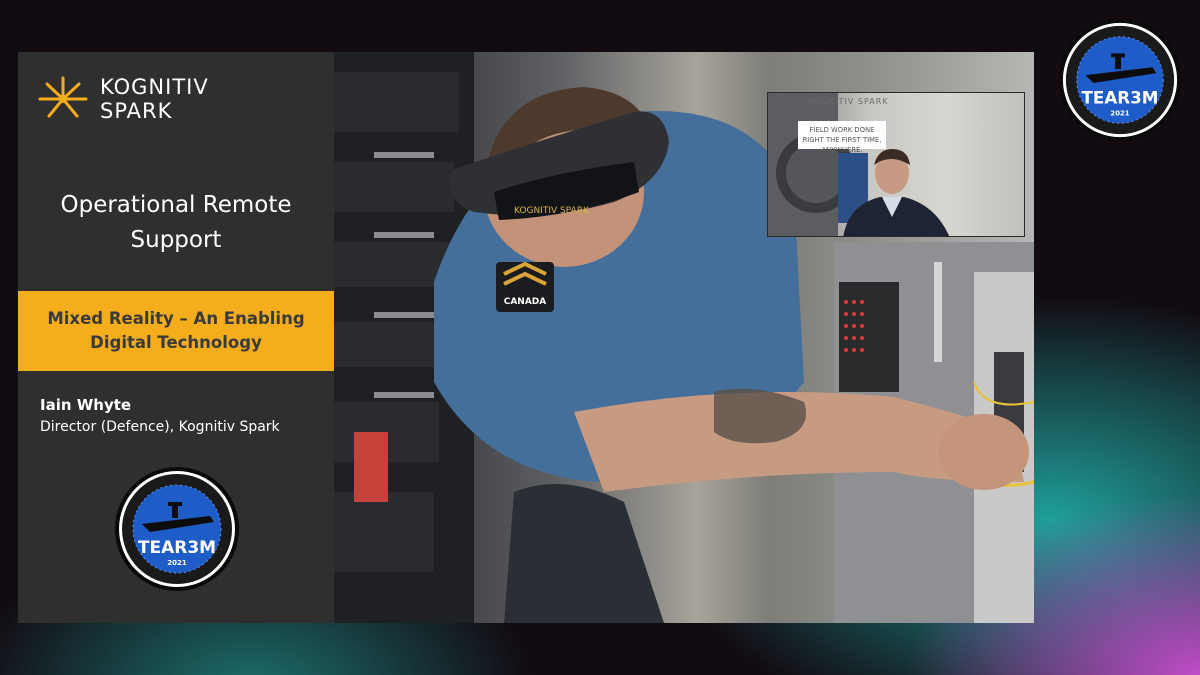 The width and height of the screenshot is (1200, 675). Describe the element at coordinates (848, 101) in the screenshot. I see `webcam-logo-text: KOGNITIV SPARK` at that location.